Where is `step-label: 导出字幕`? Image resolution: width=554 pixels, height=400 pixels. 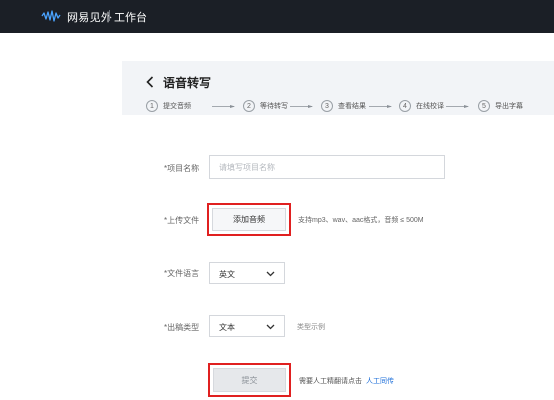
step-label: 导出字幕 is located at coordinates (509, 106).